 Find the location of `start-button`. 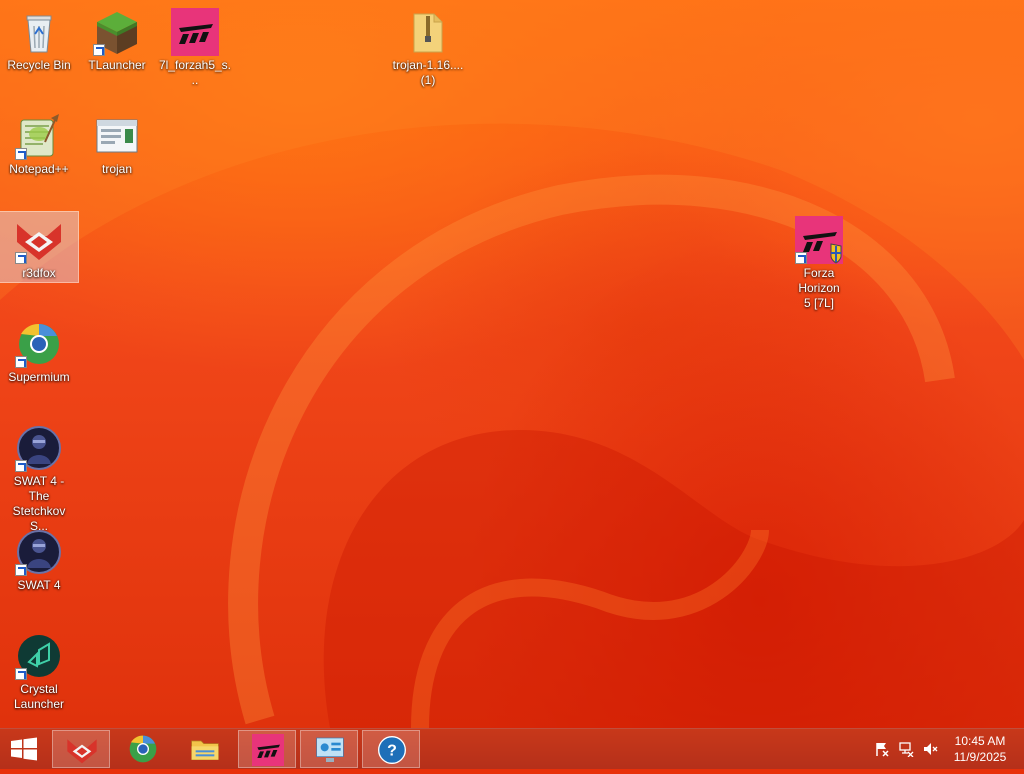

start-button is located at coordinates (24, 749).